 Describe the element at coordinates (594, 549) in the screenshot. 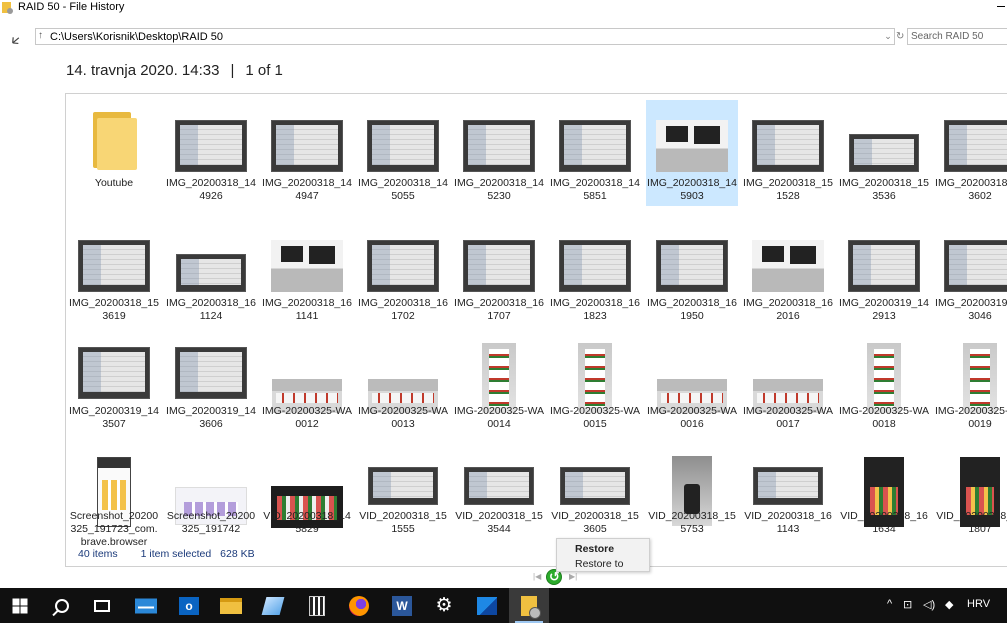

I see `menu-item-restore: Restore` at that location.